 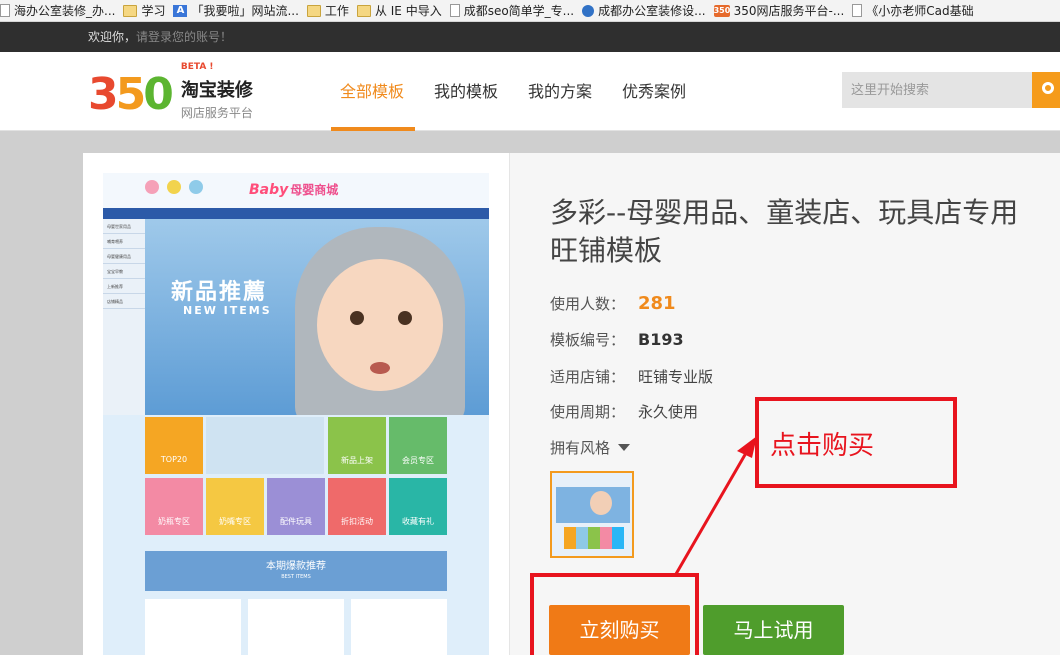 I want to click on annotation-arrow, so click(x=715, y=505).